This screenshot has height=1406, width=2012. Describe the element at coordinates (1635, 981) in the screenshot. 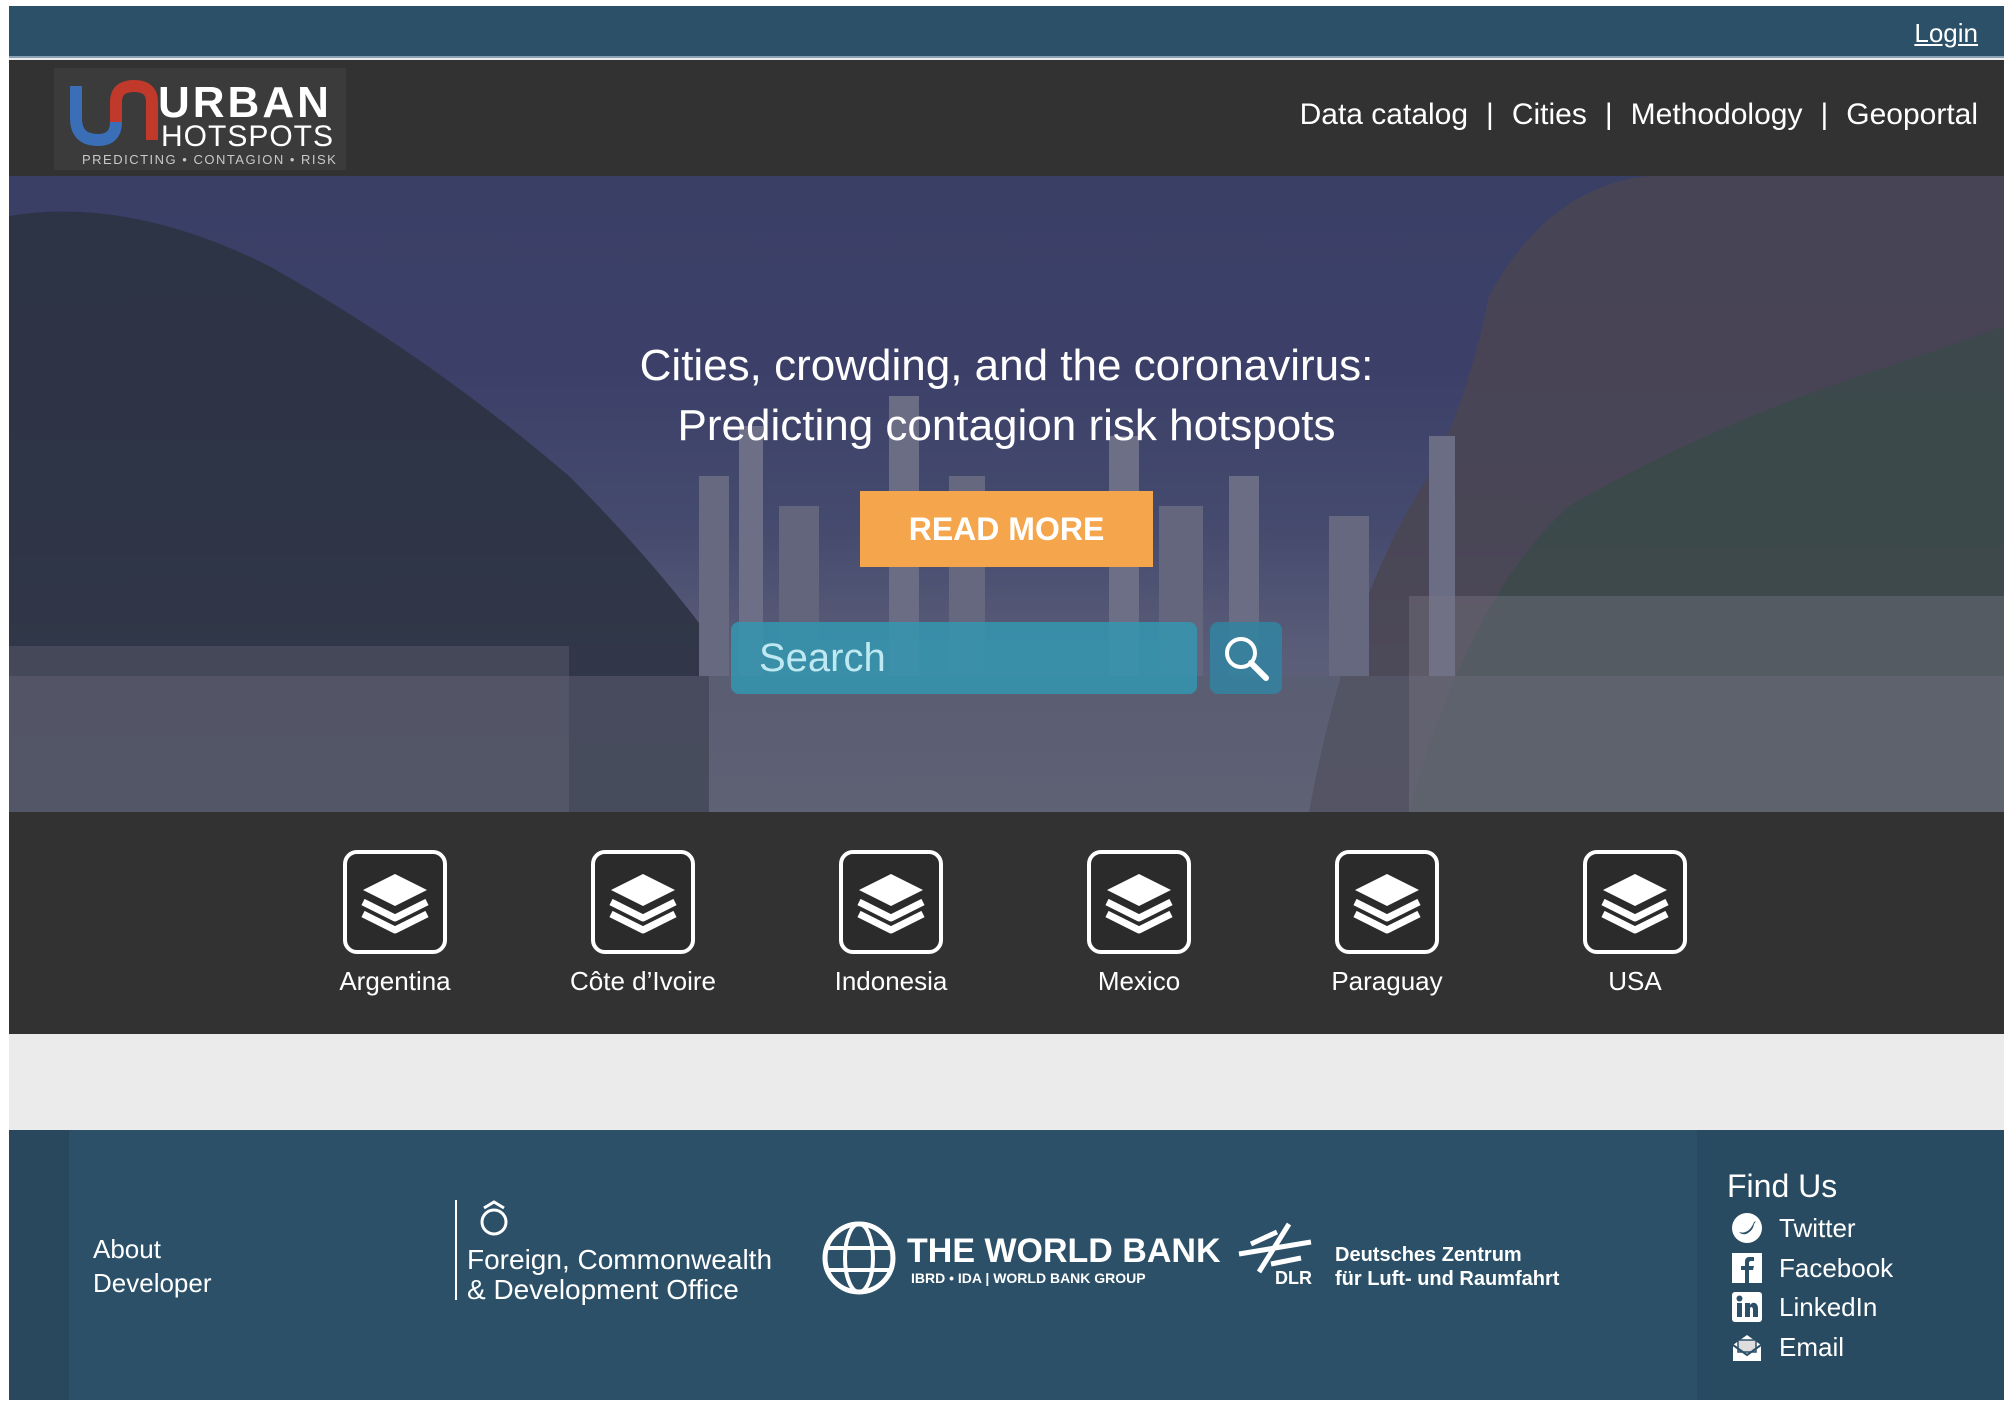

I see `country-label: USA` at that location.